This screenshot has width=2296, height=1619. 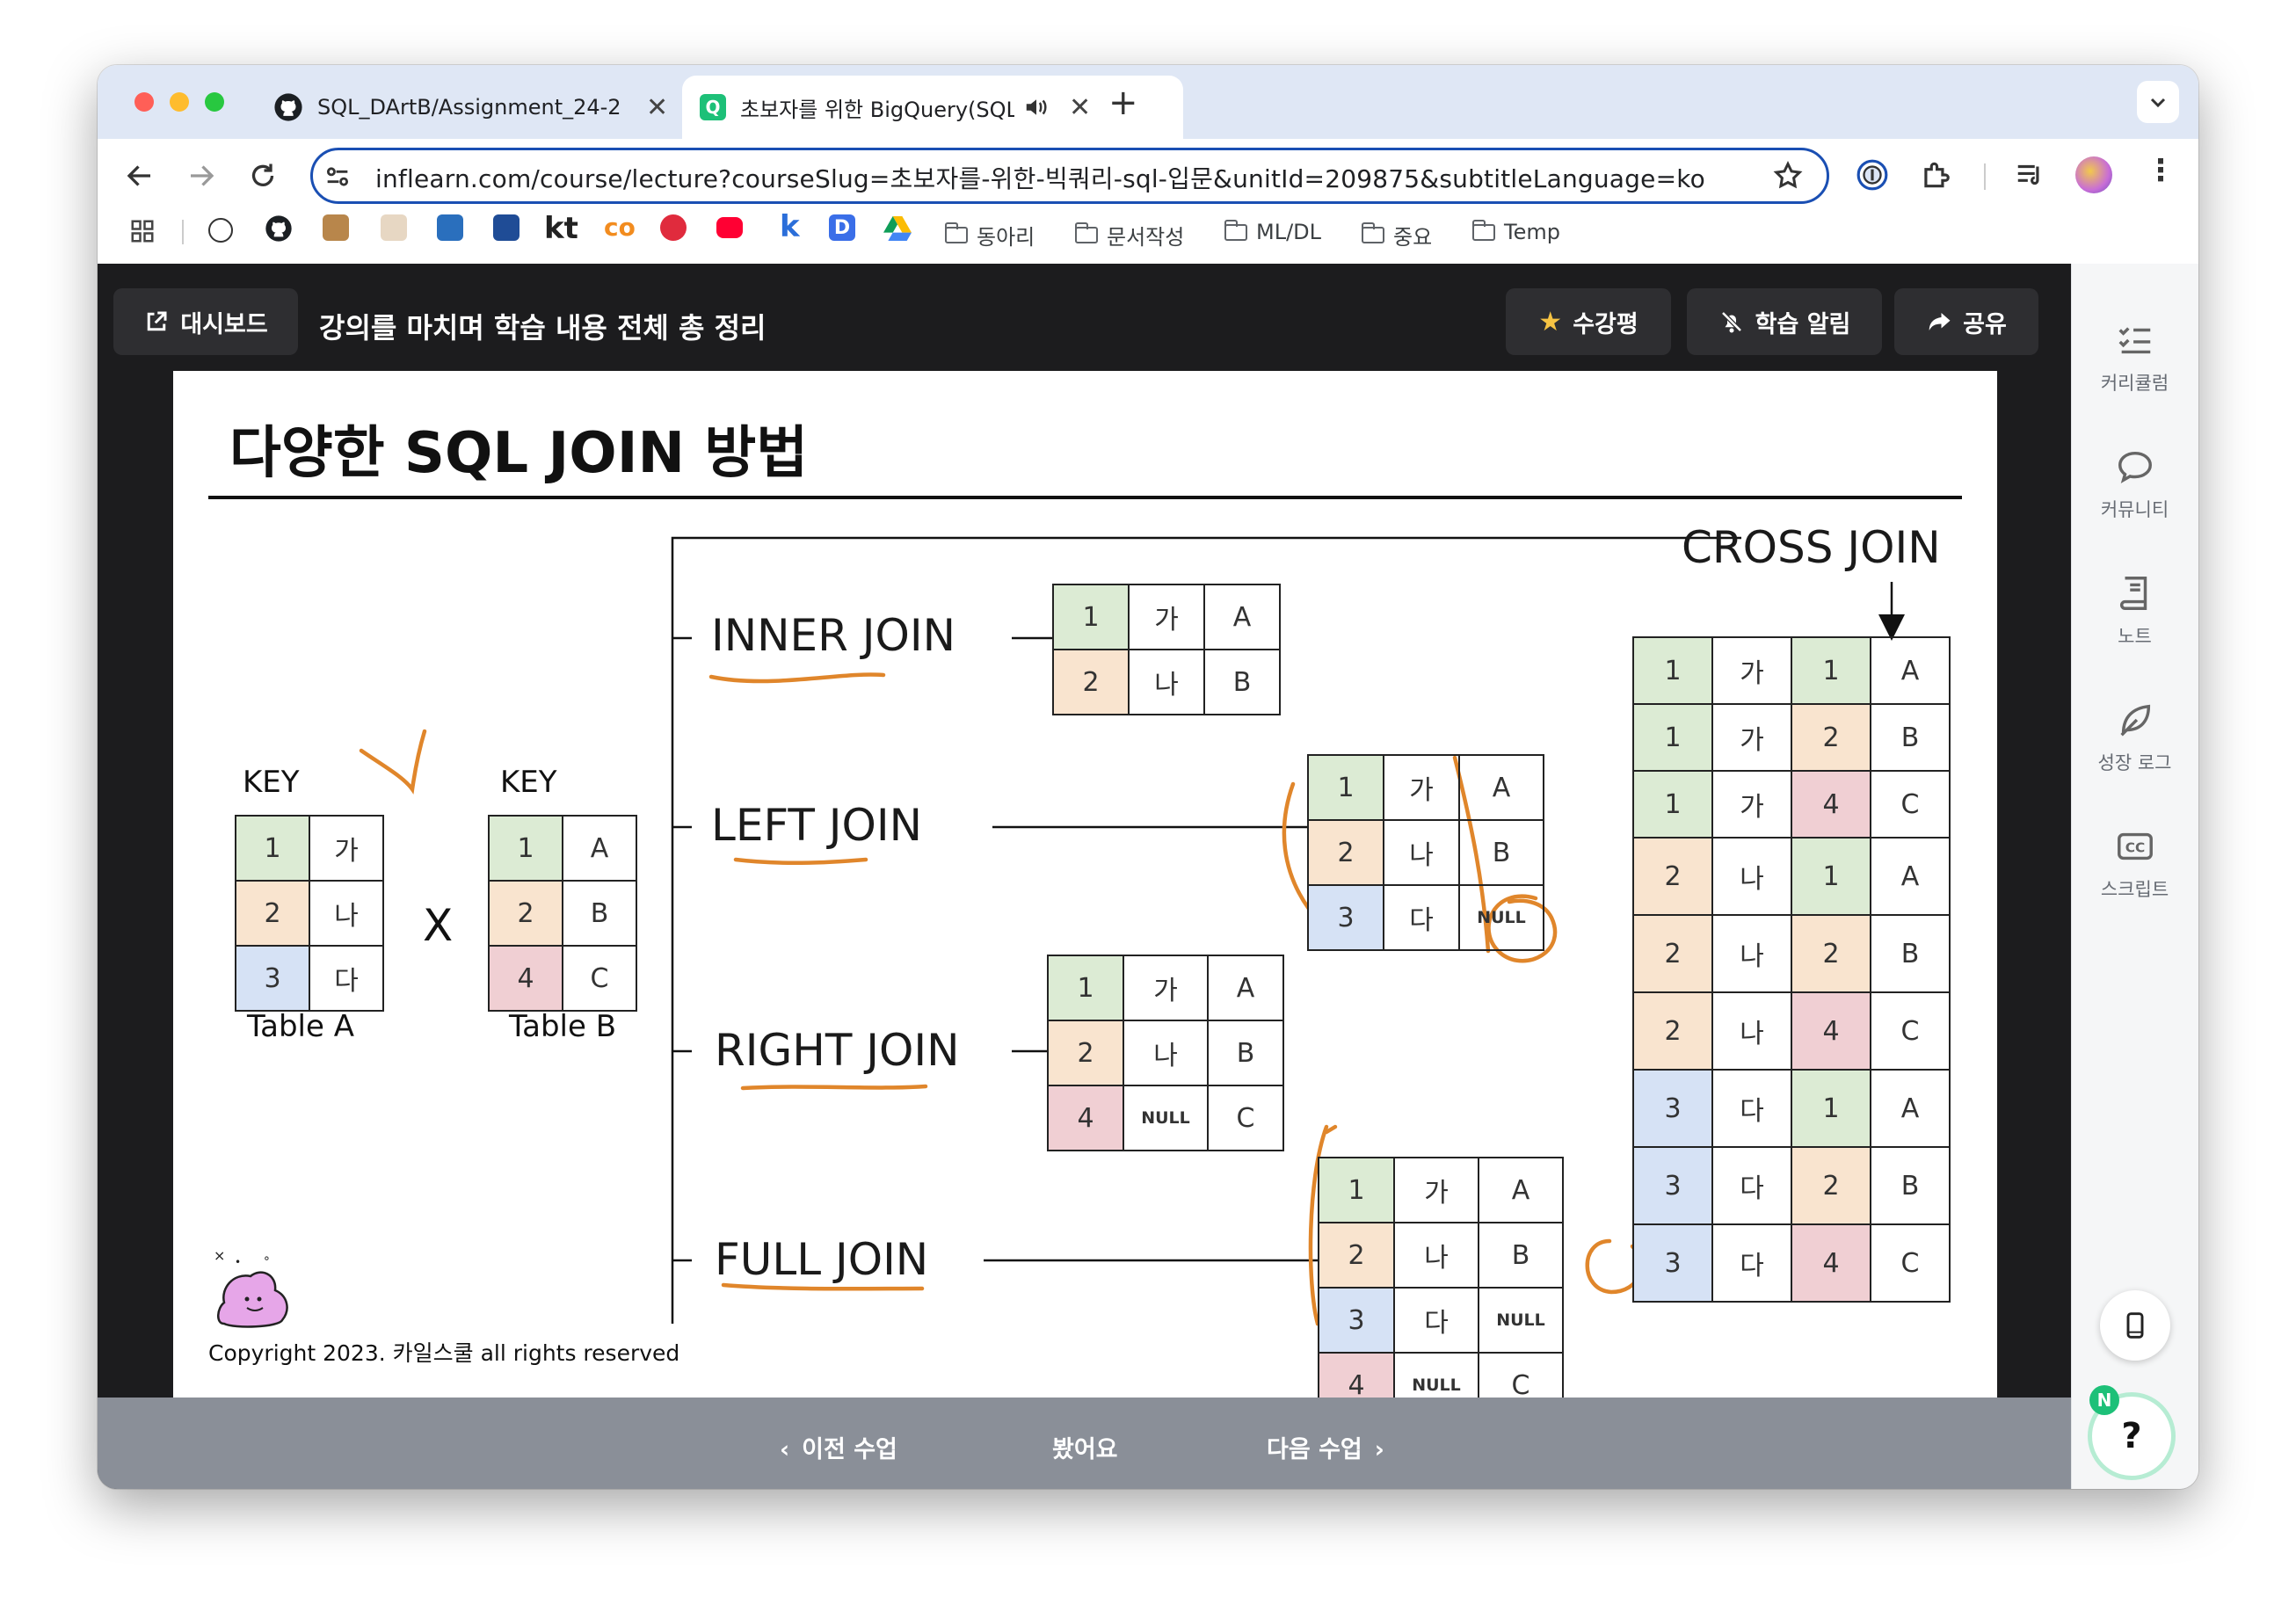 What do you see at coordinates (224, 324) in the screenshot?
I see `dashboard-label: 대시보드` at bounding box center [224, 324].